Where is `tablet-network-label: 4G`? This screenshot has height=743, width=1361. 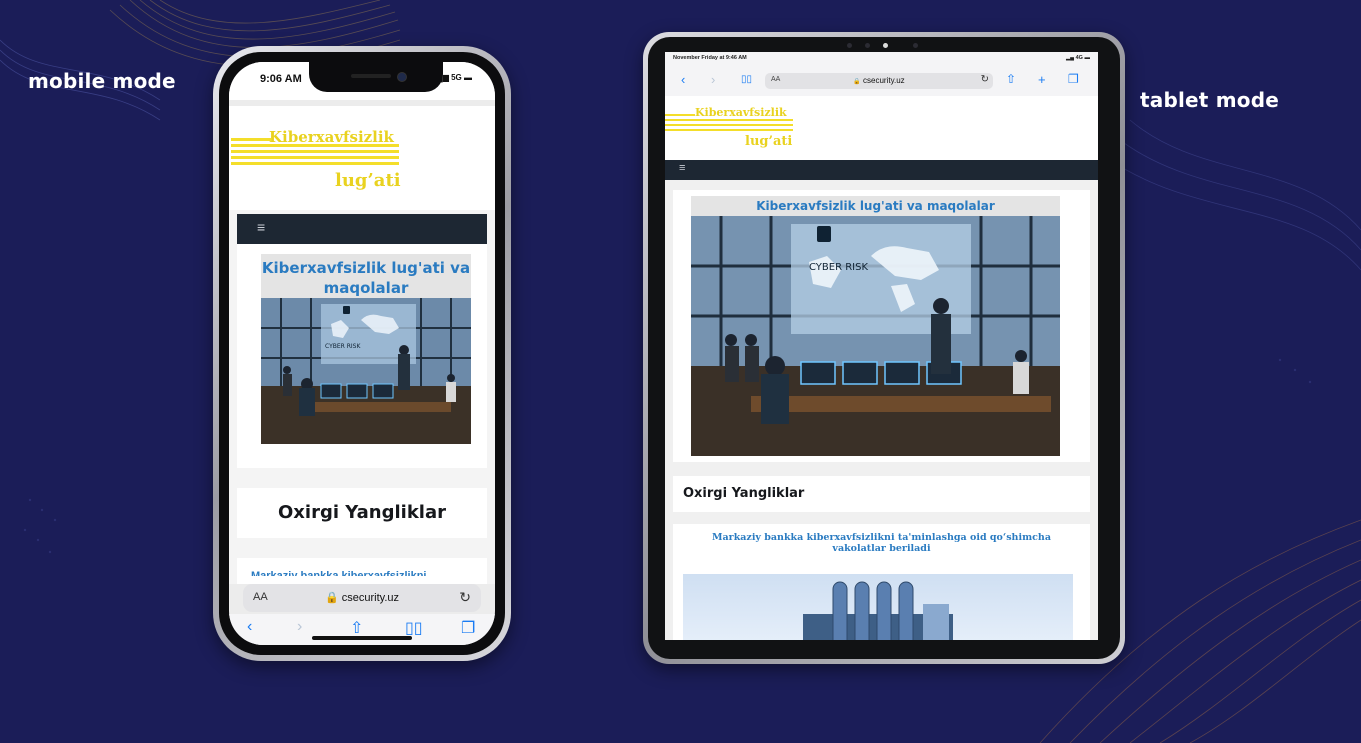 tablet-network-label: 4G is located at coordinates (1079, 58).